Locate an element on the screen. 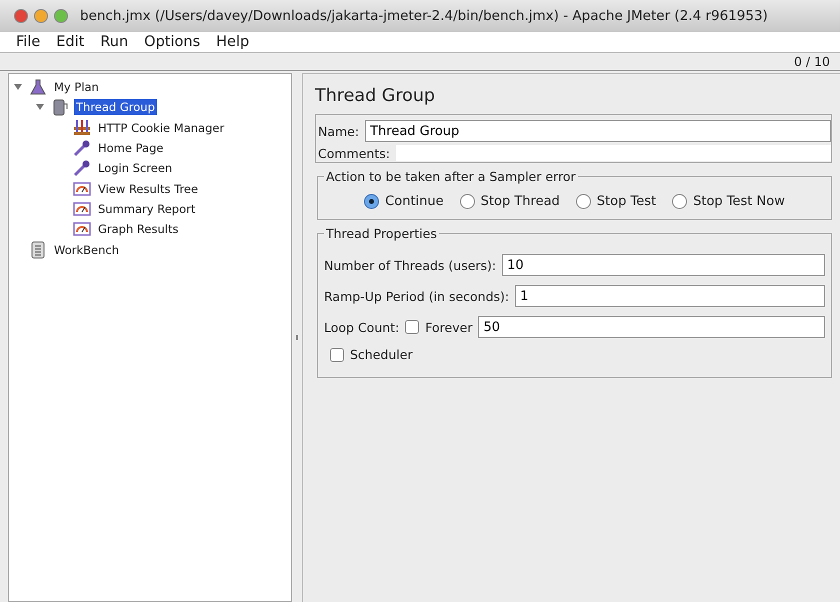 The image size is (840, 602). radio-label: Stop Thread is located at coordinates (520, 201).